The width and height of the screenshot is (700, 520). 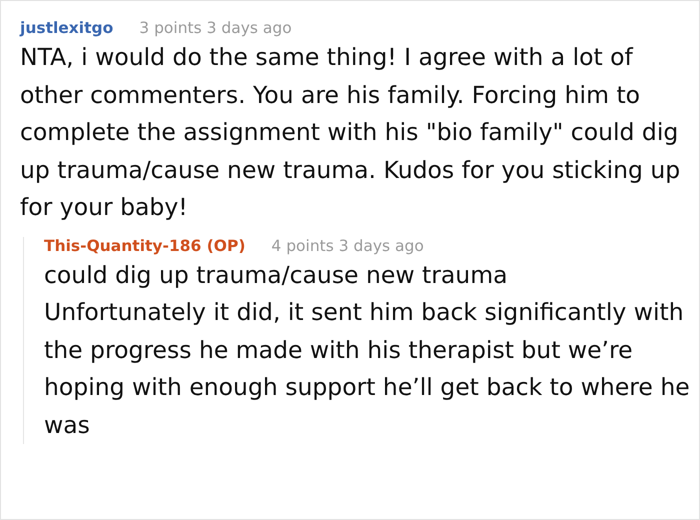 What do you see at coordinates (347, 245) in the screenshot?
I see `comment-meta: 4 points 3 days ago` at bounding box center [347, 245].